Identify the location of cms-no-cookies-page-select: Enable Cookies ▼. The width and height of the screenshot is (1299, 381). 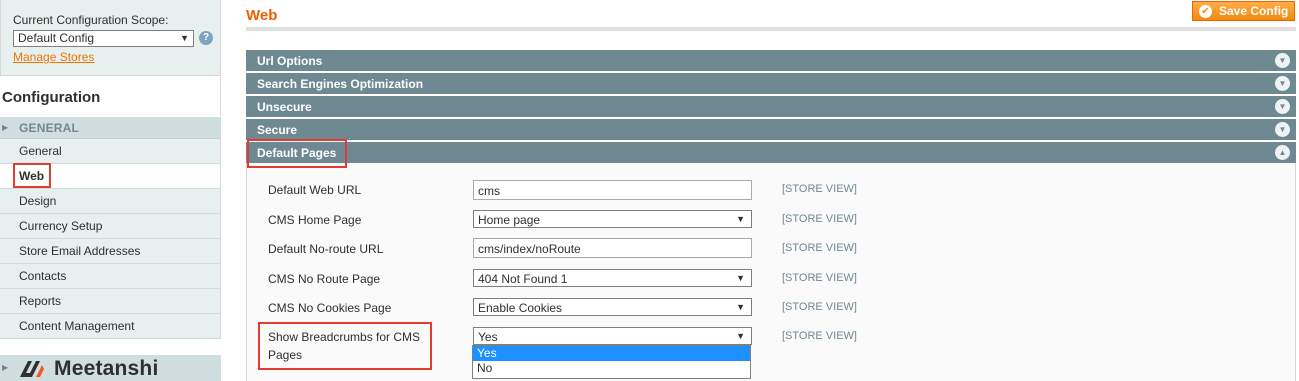
(612, 307).